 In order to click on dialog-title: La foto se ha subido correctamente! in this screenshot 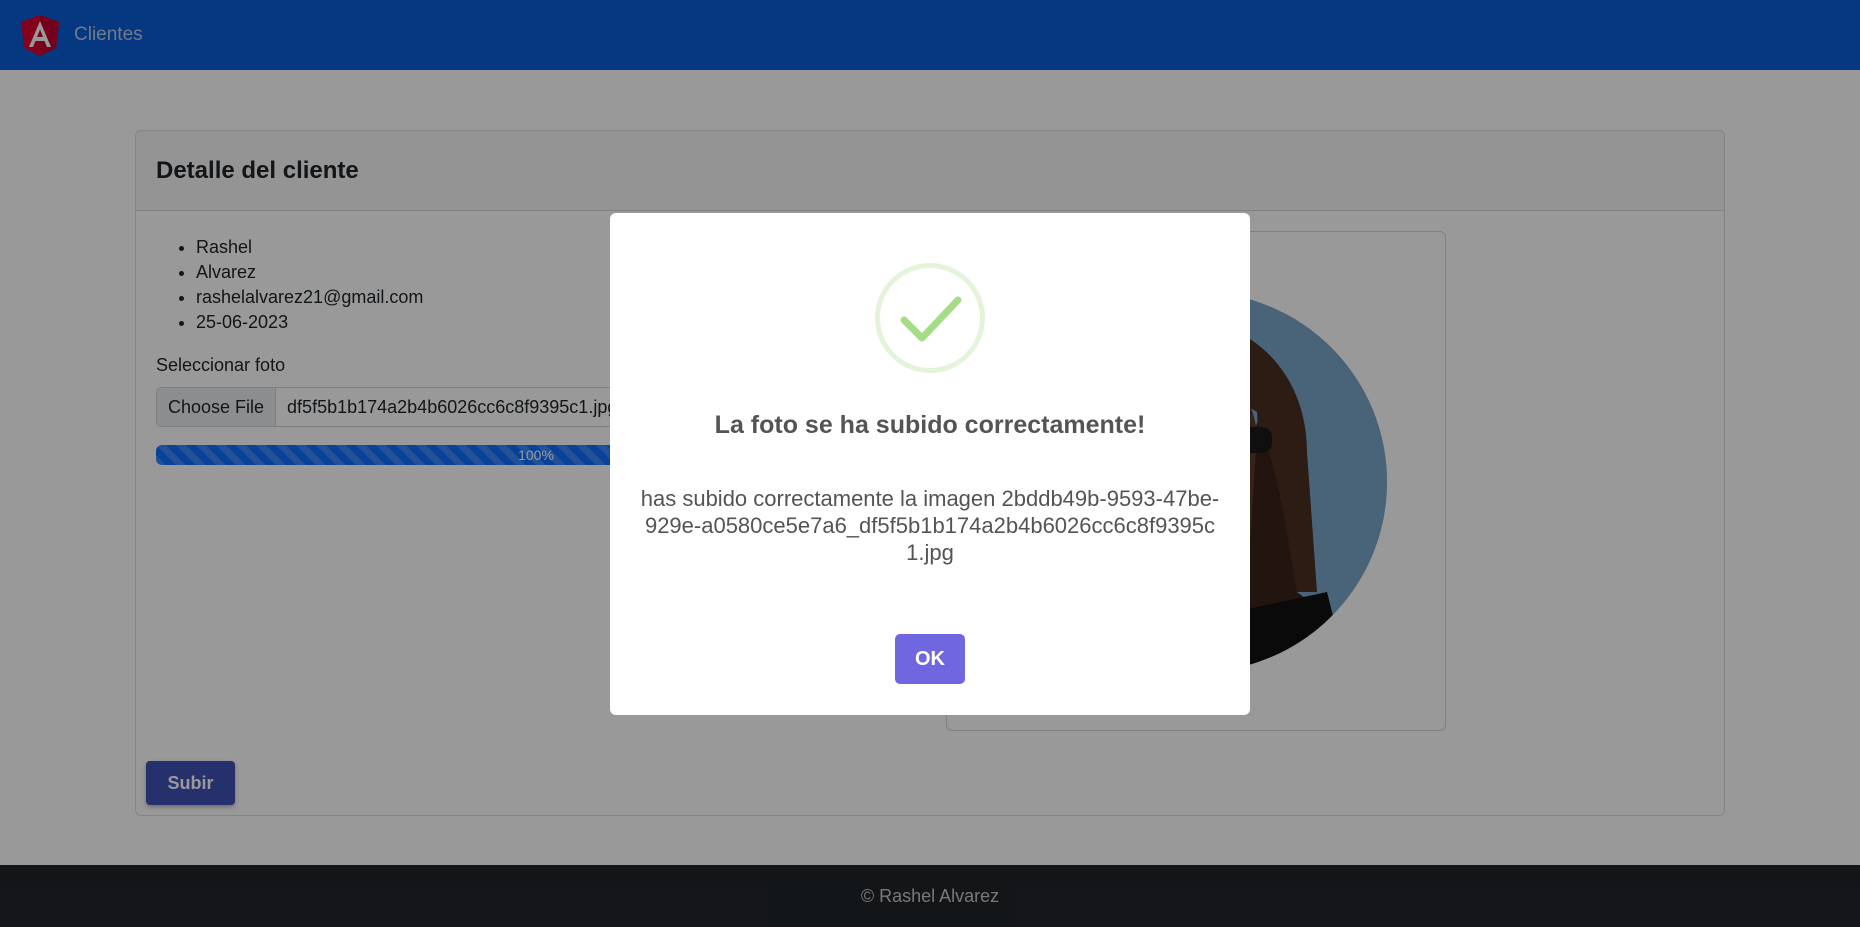, I will do `click(930, 425)`.